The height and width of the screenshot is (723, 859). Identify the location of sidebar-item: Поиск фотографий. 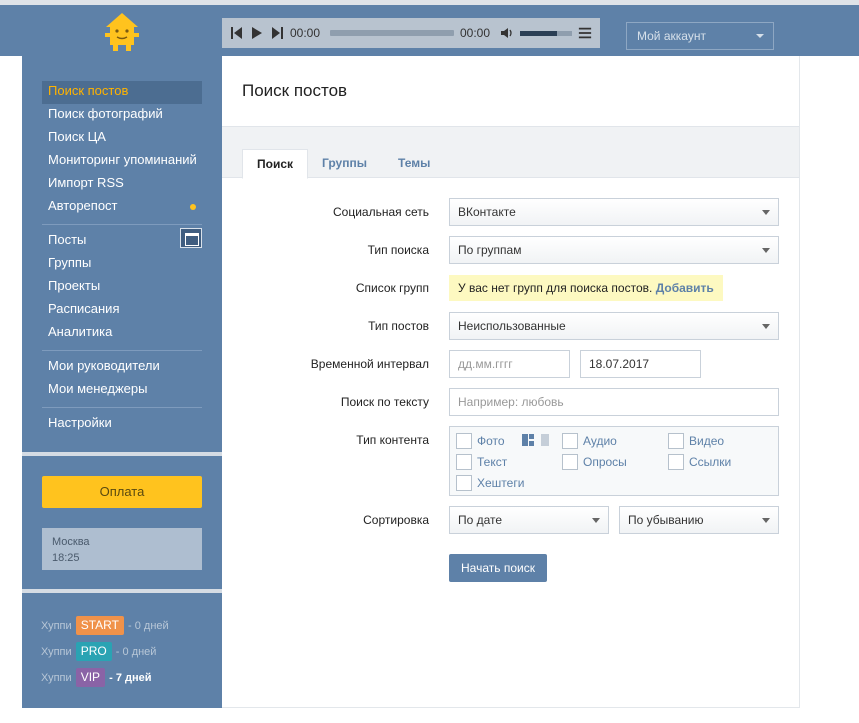
(122, 115).